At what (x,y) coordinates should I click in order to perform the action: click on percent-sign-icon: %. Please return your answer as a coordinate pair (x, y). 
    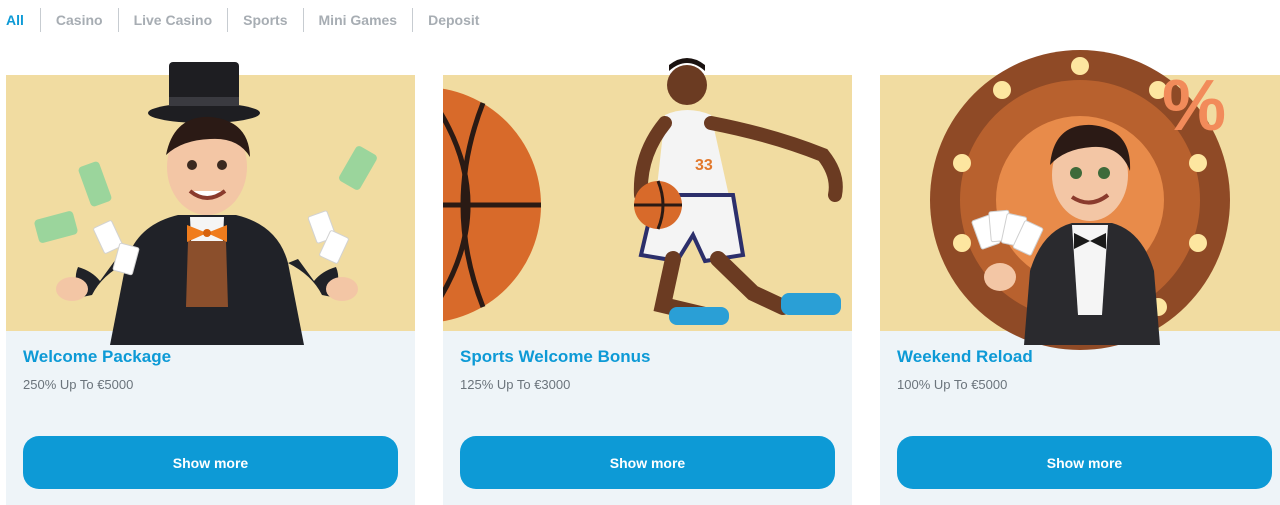
    Looking at the image, I should click on (1194, 106).